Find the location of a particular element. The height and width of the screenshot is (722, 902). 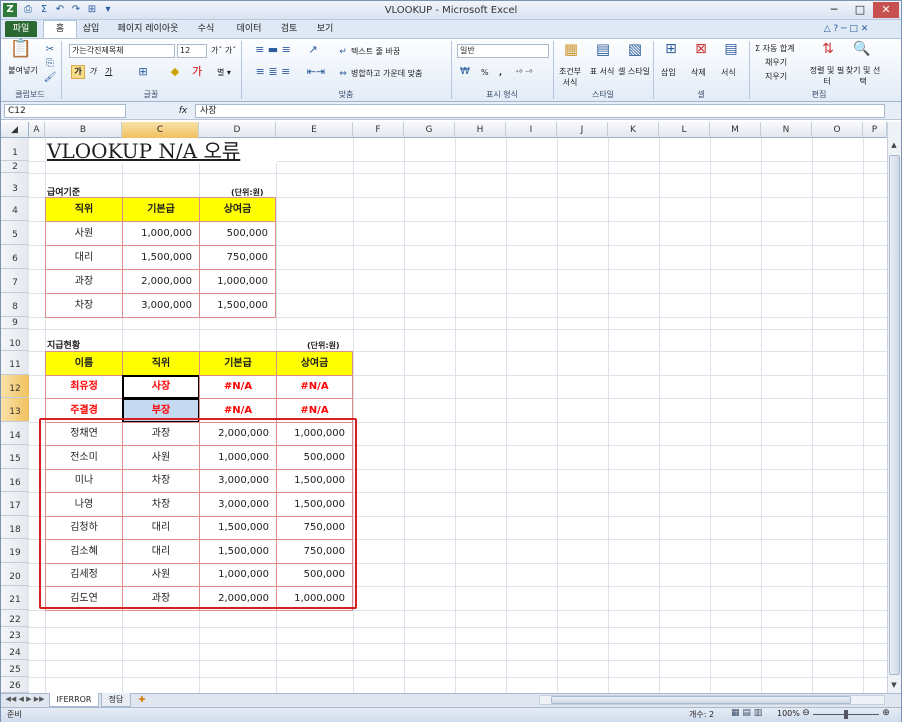

column-header: E is located at coordinates (314, 130).